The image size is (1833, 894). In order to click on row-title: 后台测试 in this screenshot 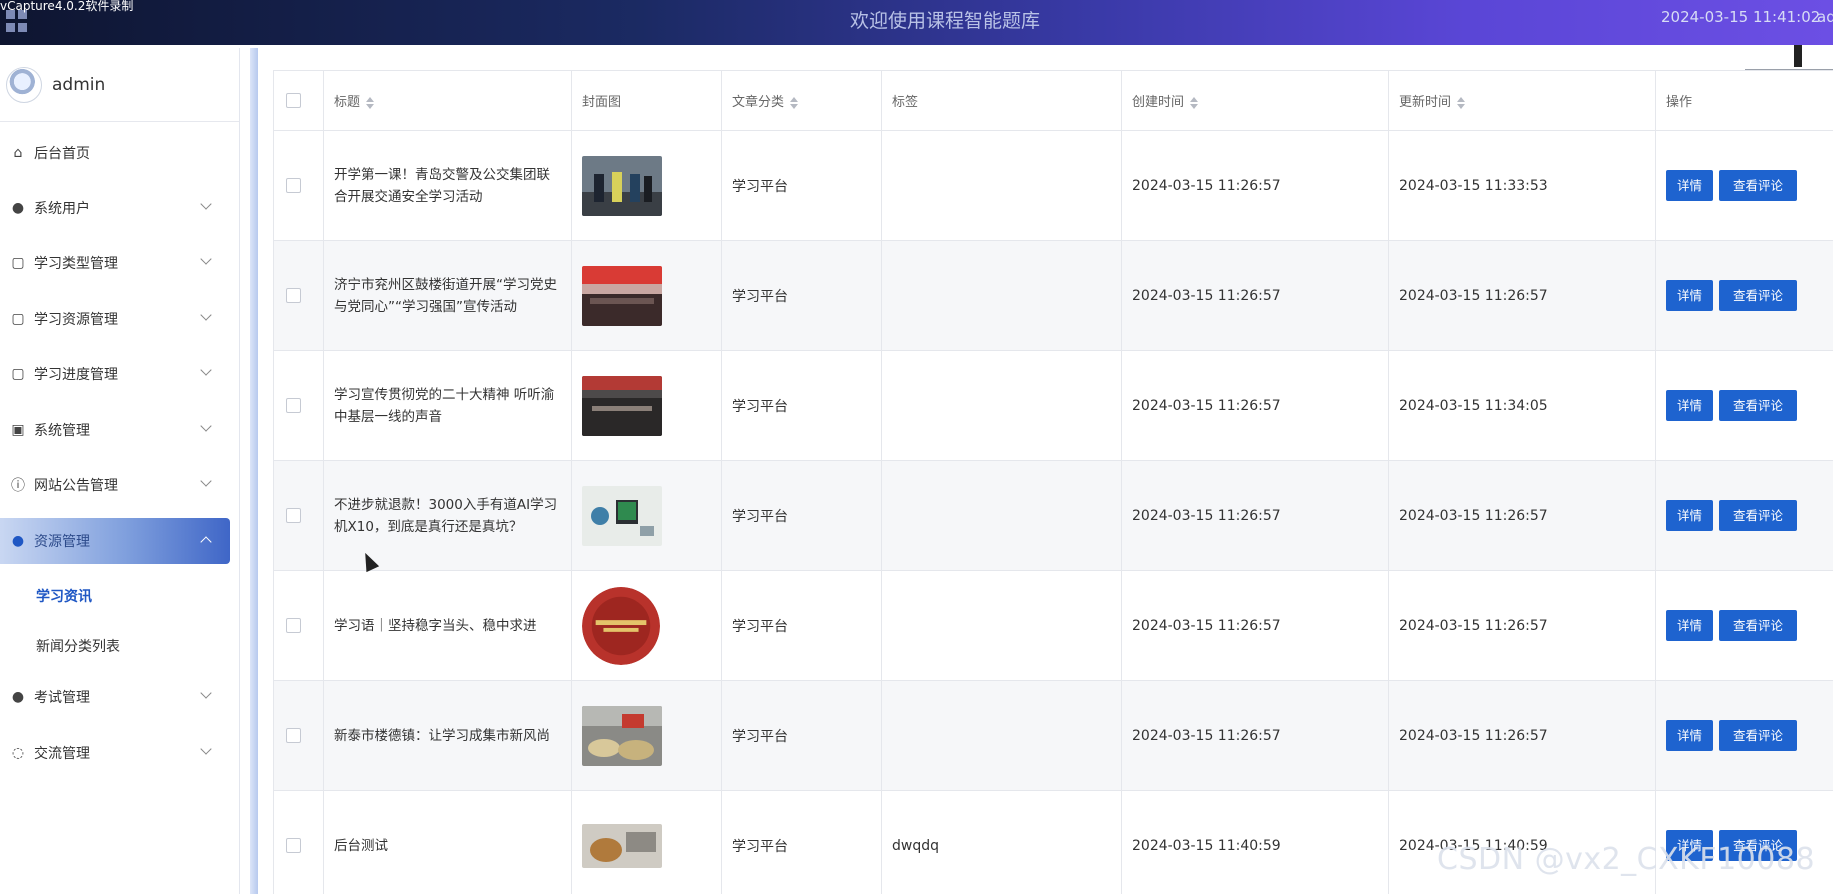, I will do `click(447, 842)`.